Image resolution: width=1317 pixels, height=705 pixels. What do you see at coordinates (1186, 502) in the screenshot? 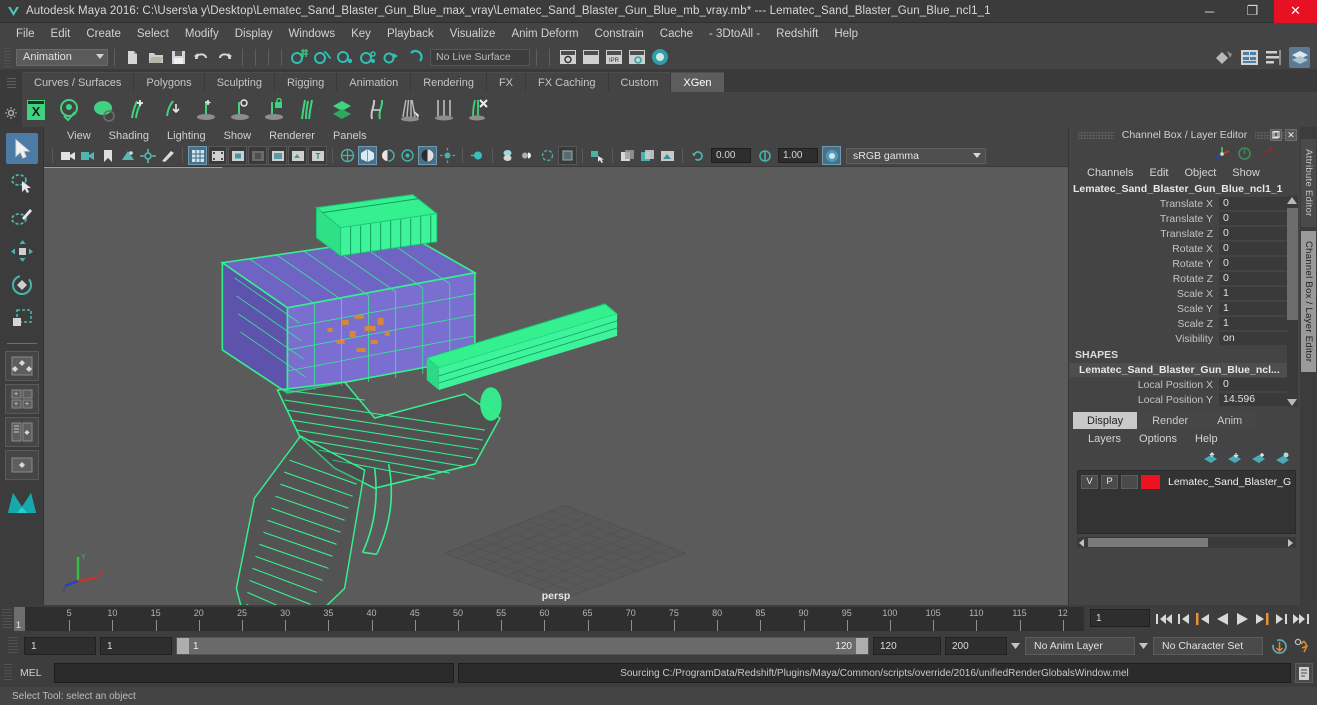
I see `display-layer-list: V P Lematec_Sand_Blaster_G` at bounding box center [1186, 502].